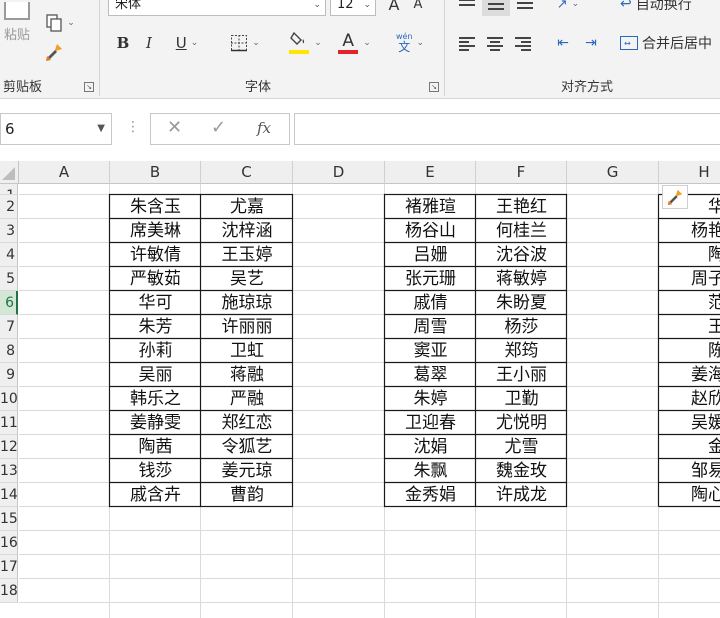  What do you see at coordinates (689, 423) in the screenshot?
I see `cell-h11: 吴媛芳` at bounding box center [689, 423].